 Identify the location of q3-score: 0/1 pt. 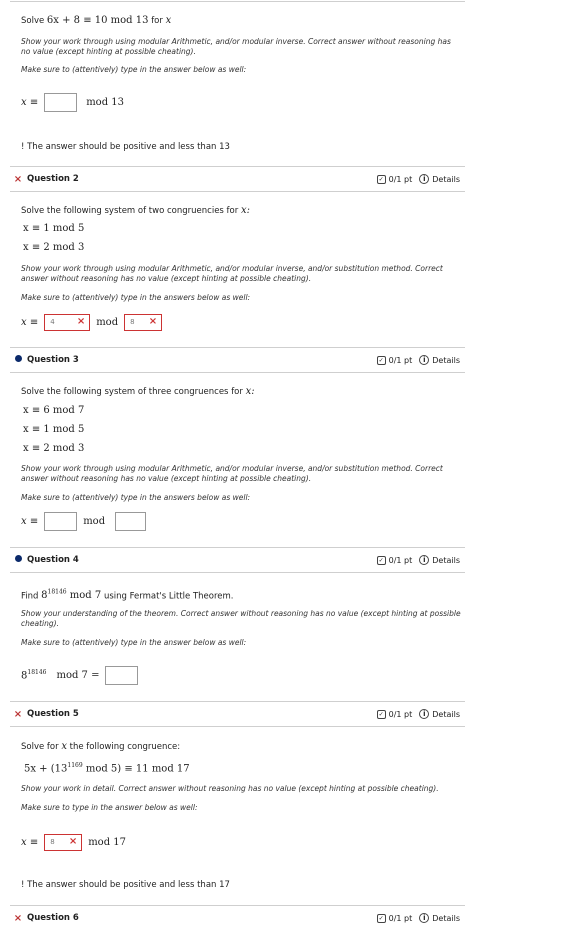
(400, 360).